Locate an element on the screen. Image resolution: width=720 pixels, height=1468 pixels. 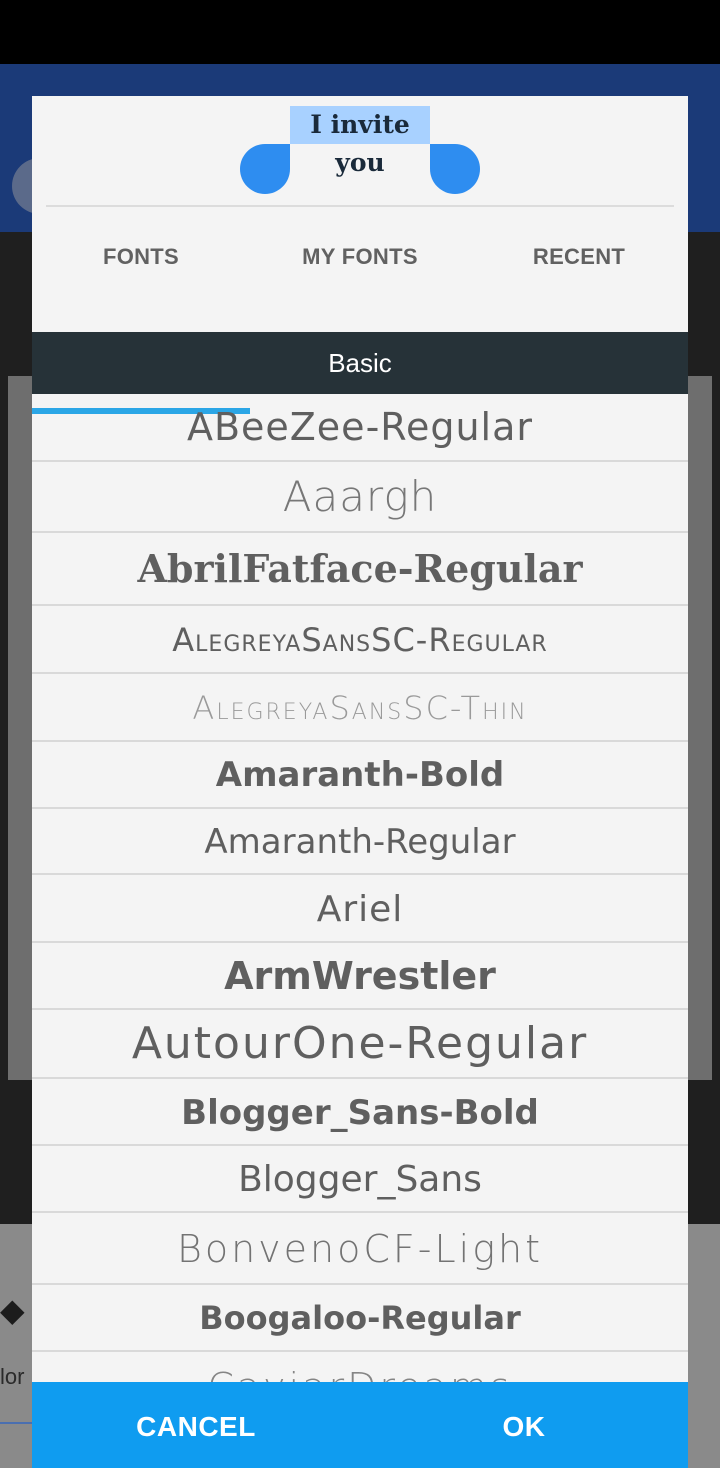
toolbar-label: lor is located at coordinates (12, 1376).